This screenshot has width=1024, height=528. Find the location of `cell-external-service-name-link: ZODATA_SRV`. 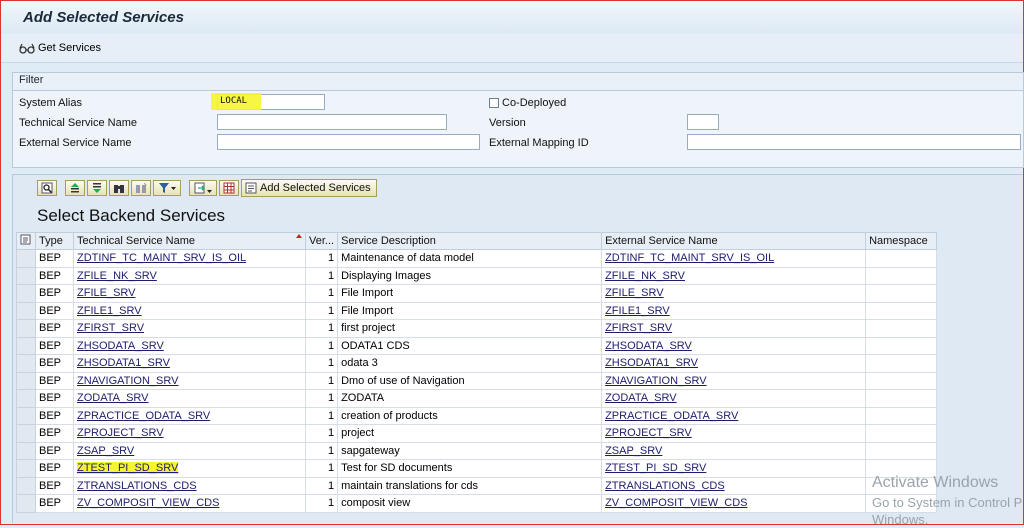

cell-external-service-name-link: ZODATA_SRV is located at coordinates (641, 398).